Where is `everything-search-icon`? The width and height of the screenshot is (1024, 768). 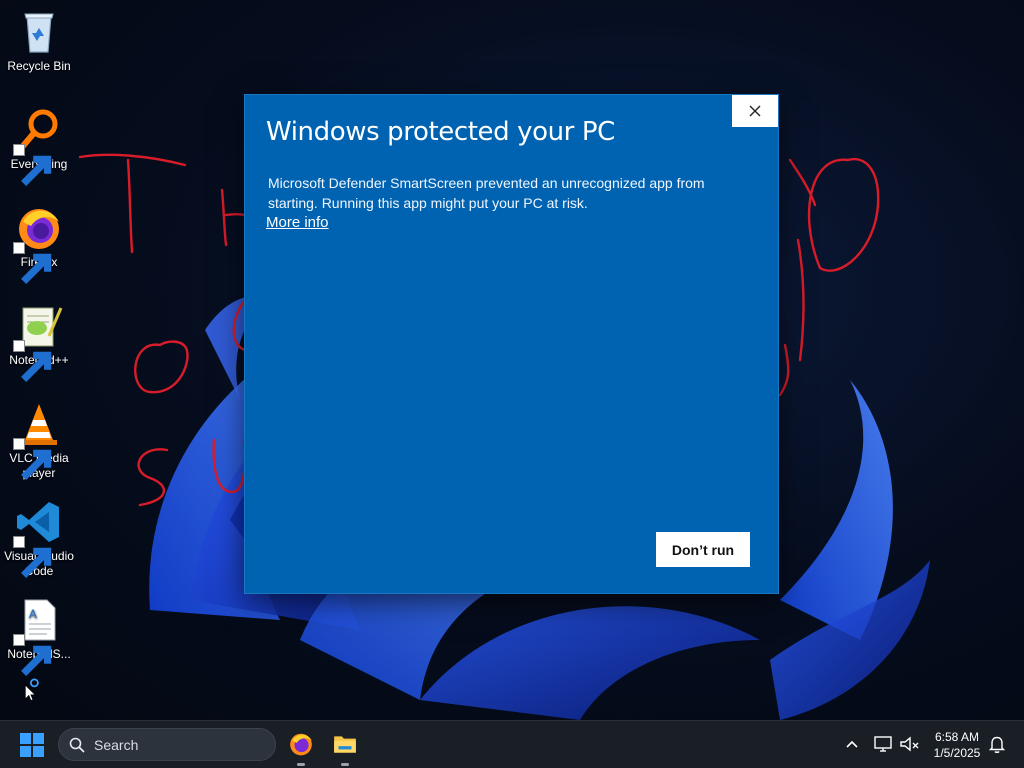 everything-search-icon is located at coordinates (38, 146).